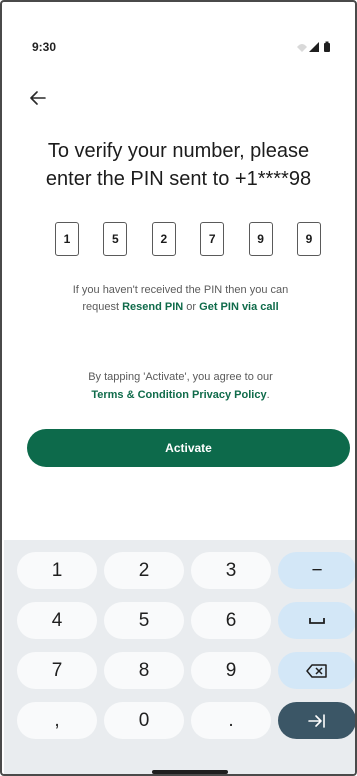  What do you see at coordinates (178, 32) in the screenshot?
I see `status-bar: 9:30` at bounding box center [178, 32].